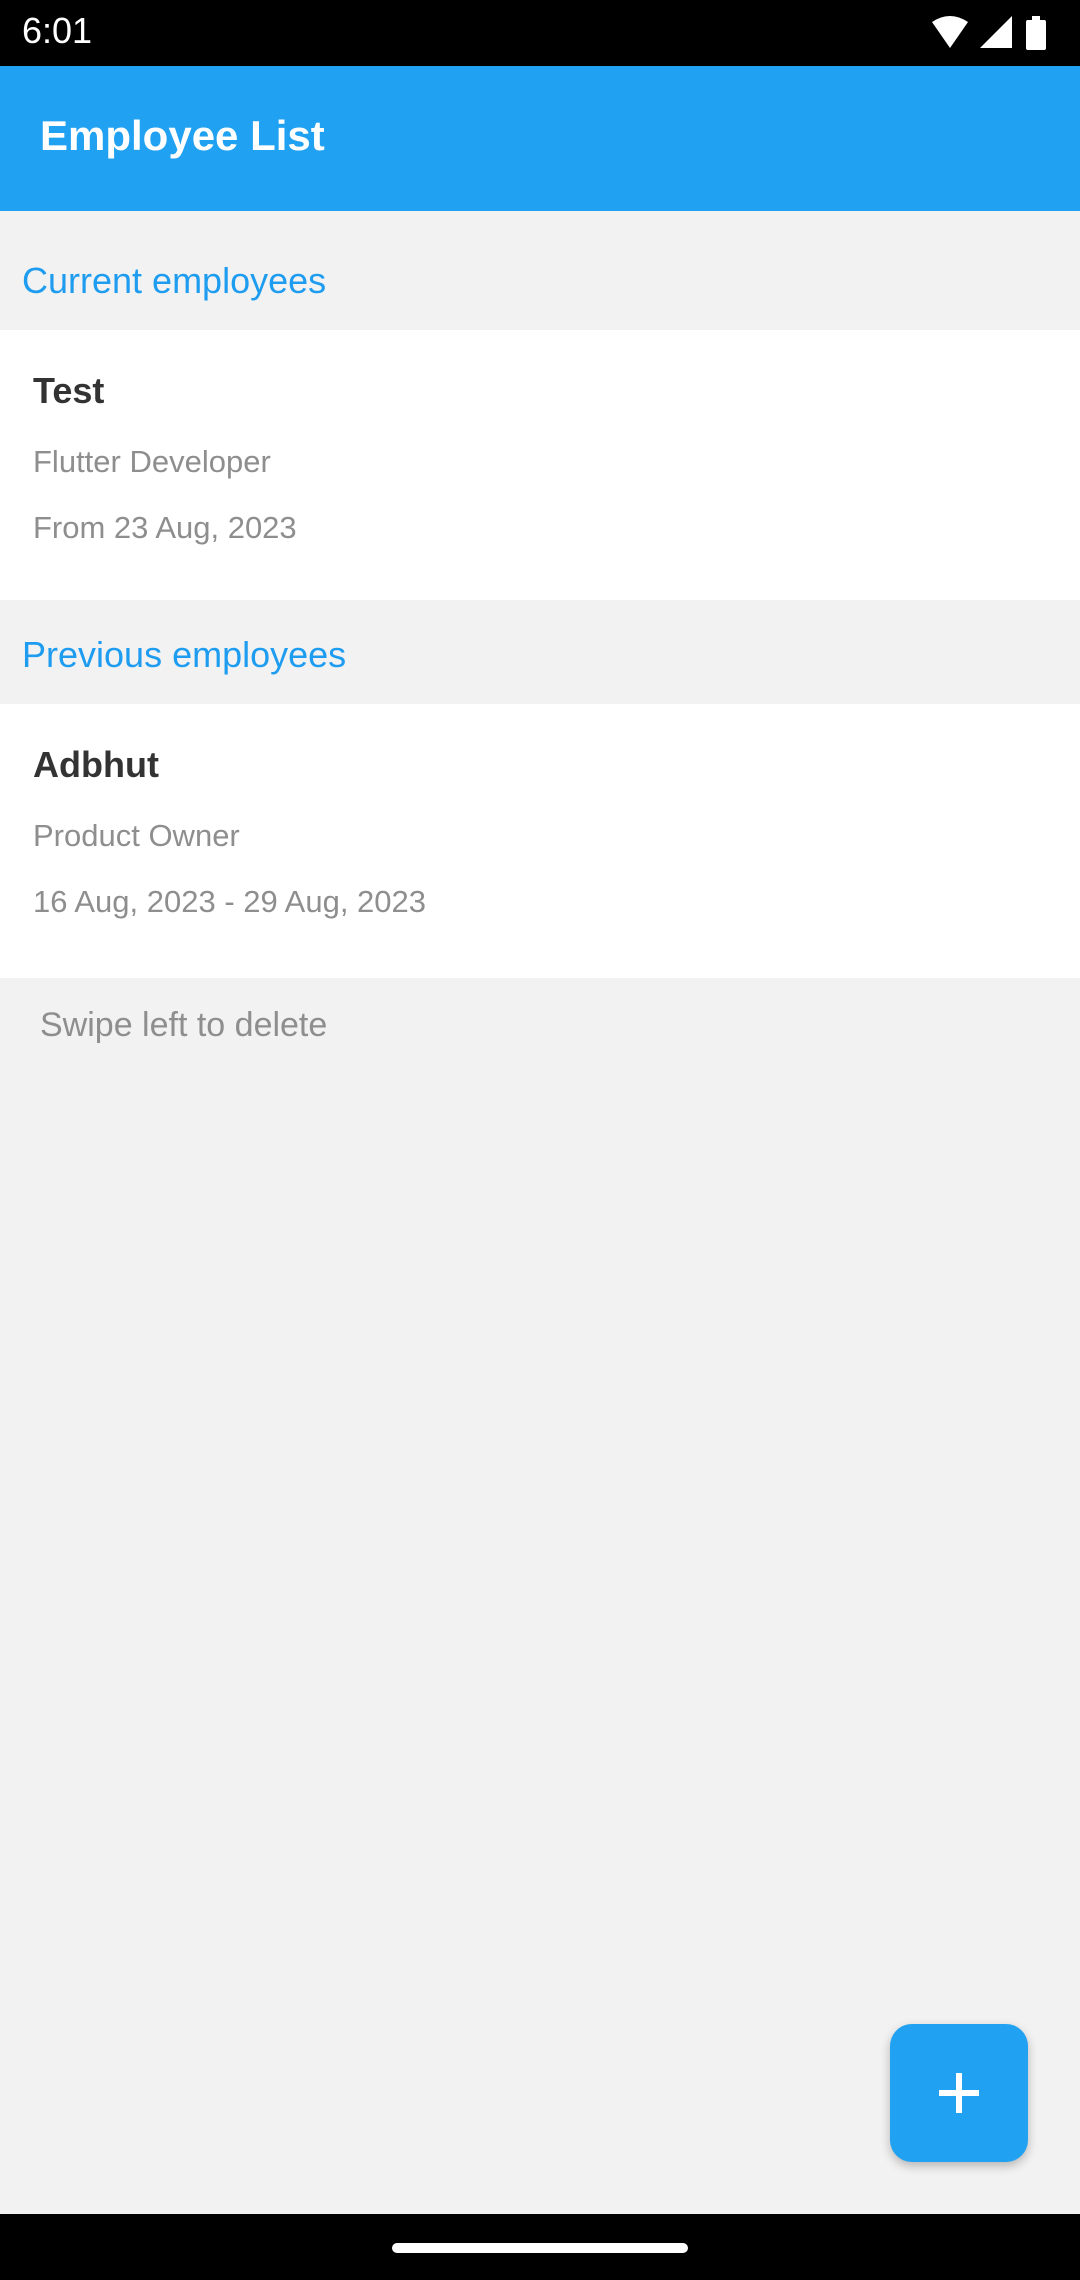 This screenshot has height=2280, width=1080. I want to click on section-title-previous: Previous employees, so click(184, 654).